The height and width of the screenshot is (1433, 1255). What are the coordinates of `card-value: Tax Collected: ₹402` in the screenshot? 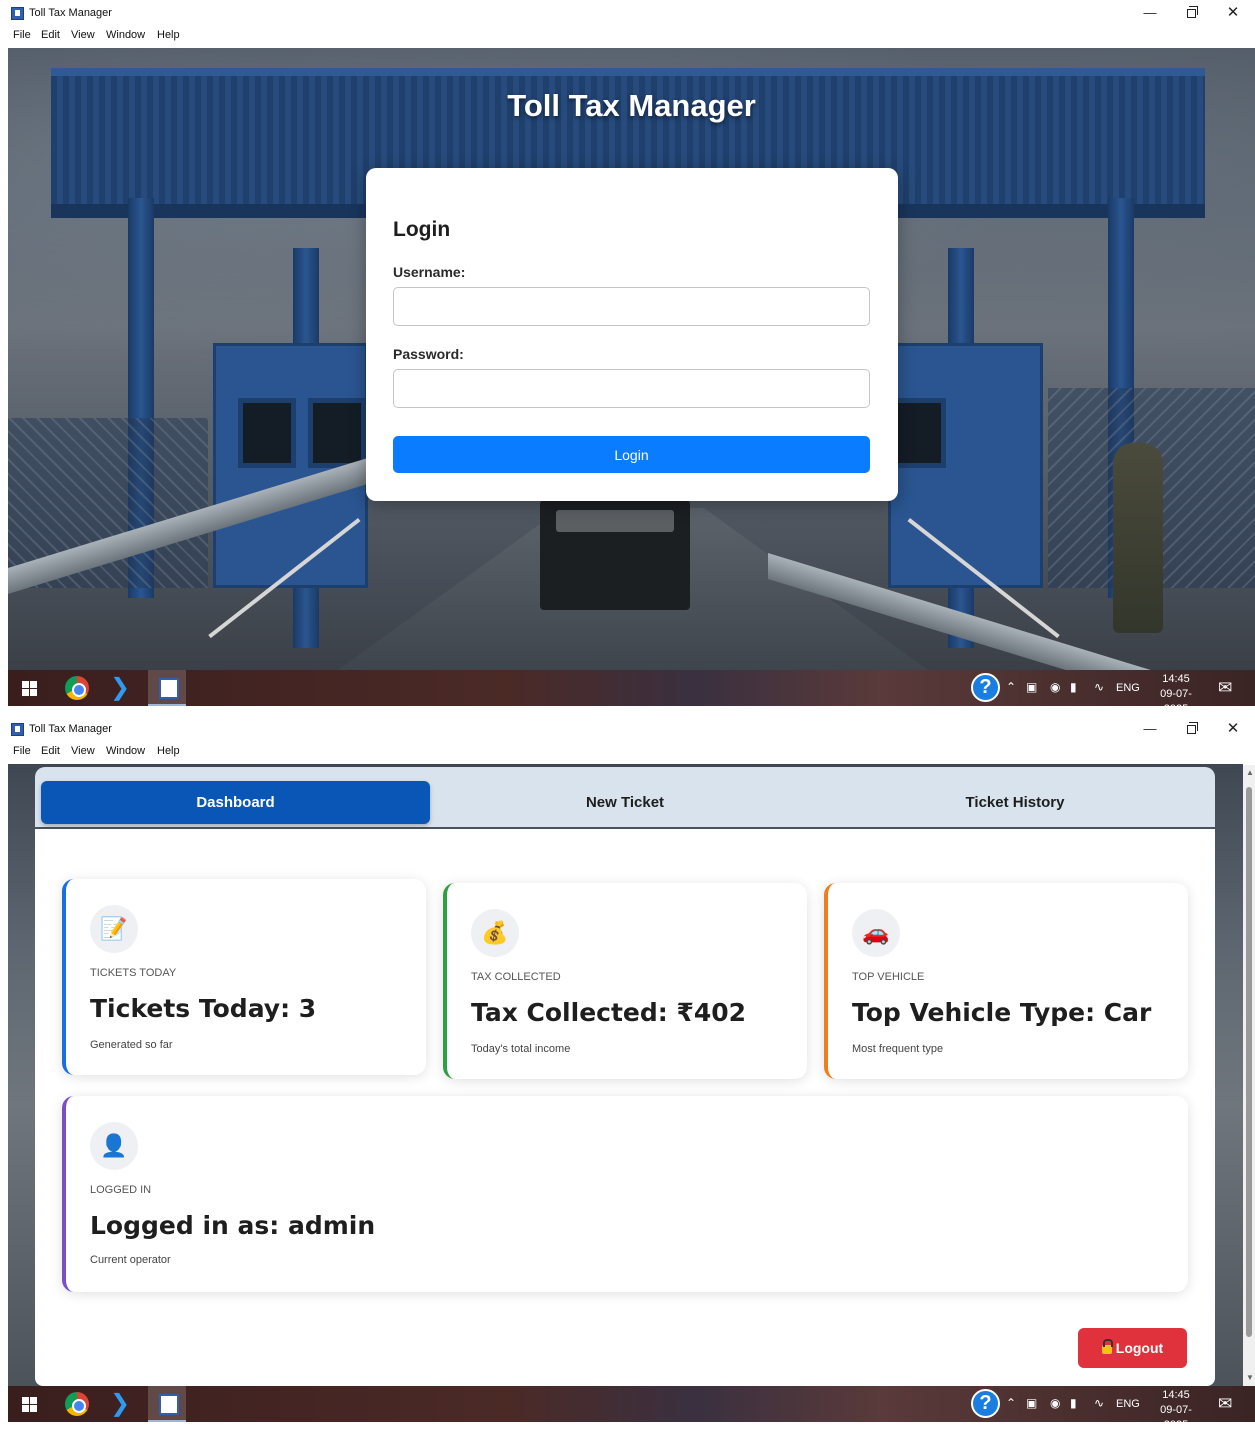 It's located at (609, 1012).